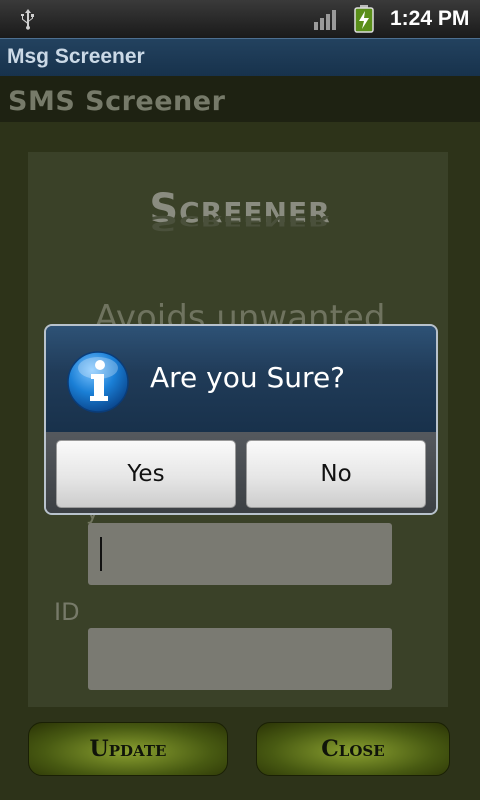 This screenshot has width=480, height=800. Describe the element at coordinates (240, 554) in the screenshot. I see `text-input-field` at that location.